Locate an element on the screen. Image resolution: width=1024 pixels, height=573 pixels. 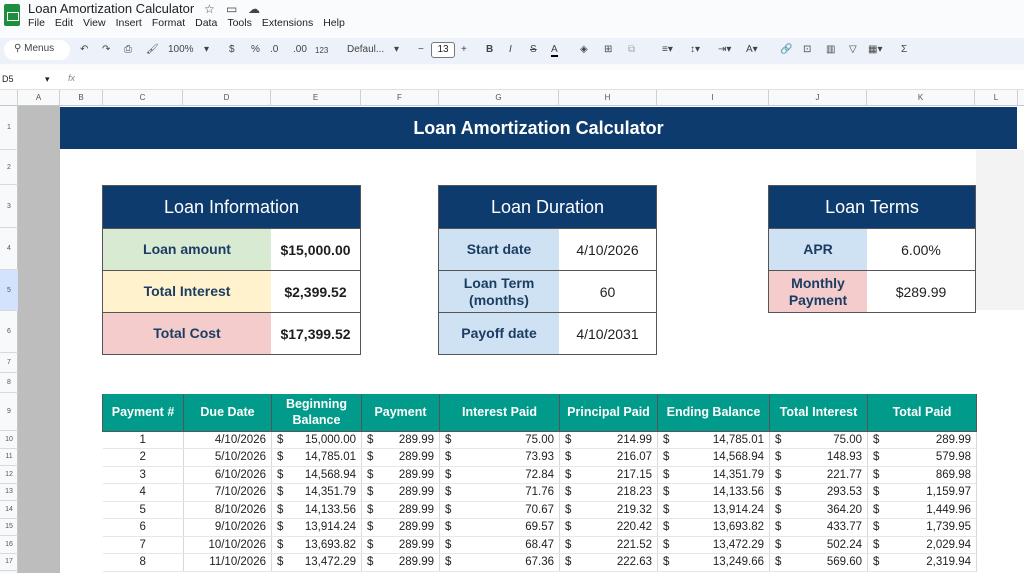
cloud-status-icon: ☁ is located at coordinates (254, 9).